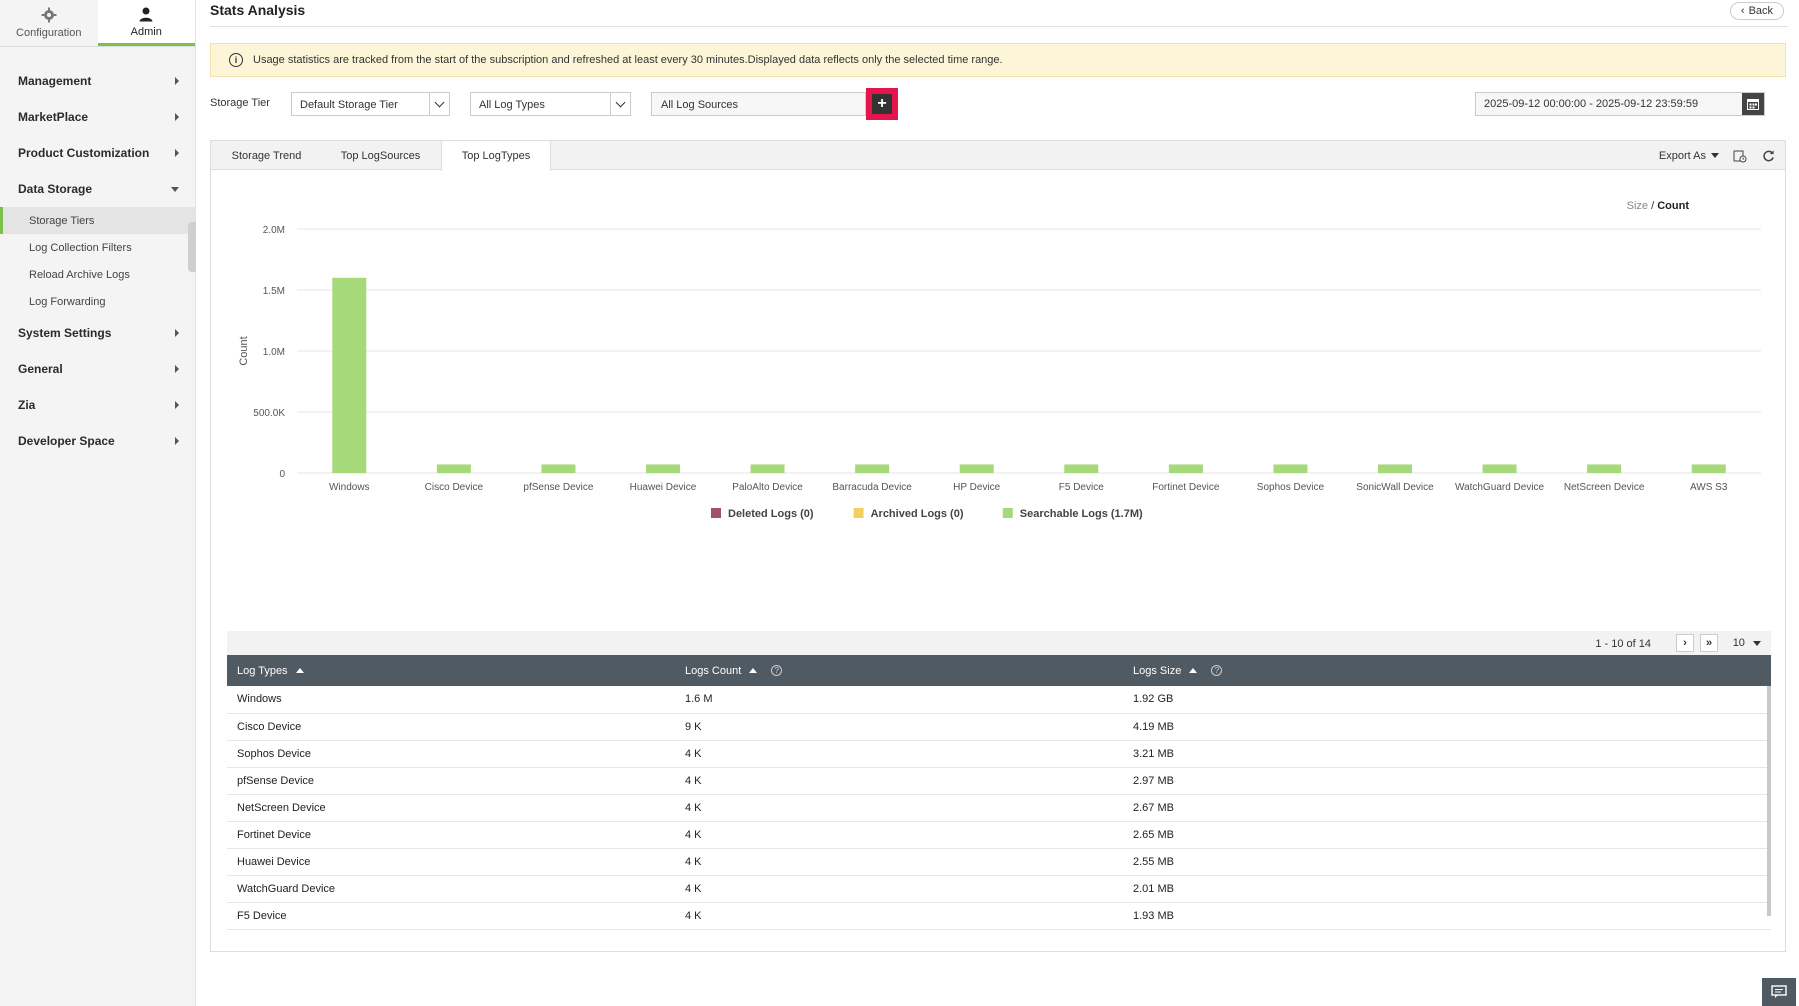 The image size is (1799, 1006). Describe the element at coordinates (700, 105) in the screenshot. I see `log-sources-value: All Log Sources` at that location.